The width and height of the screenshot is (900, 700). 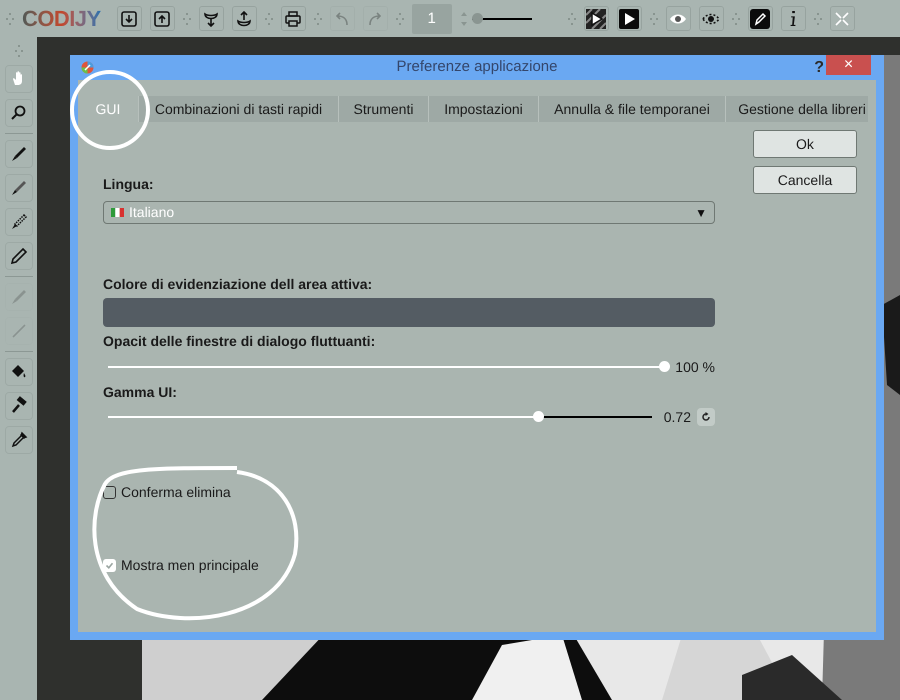 What do you see at coordinates (140, 392) in the screenshot?
I see `field-label: Gamma UI:` at bounding box center [140, 392].